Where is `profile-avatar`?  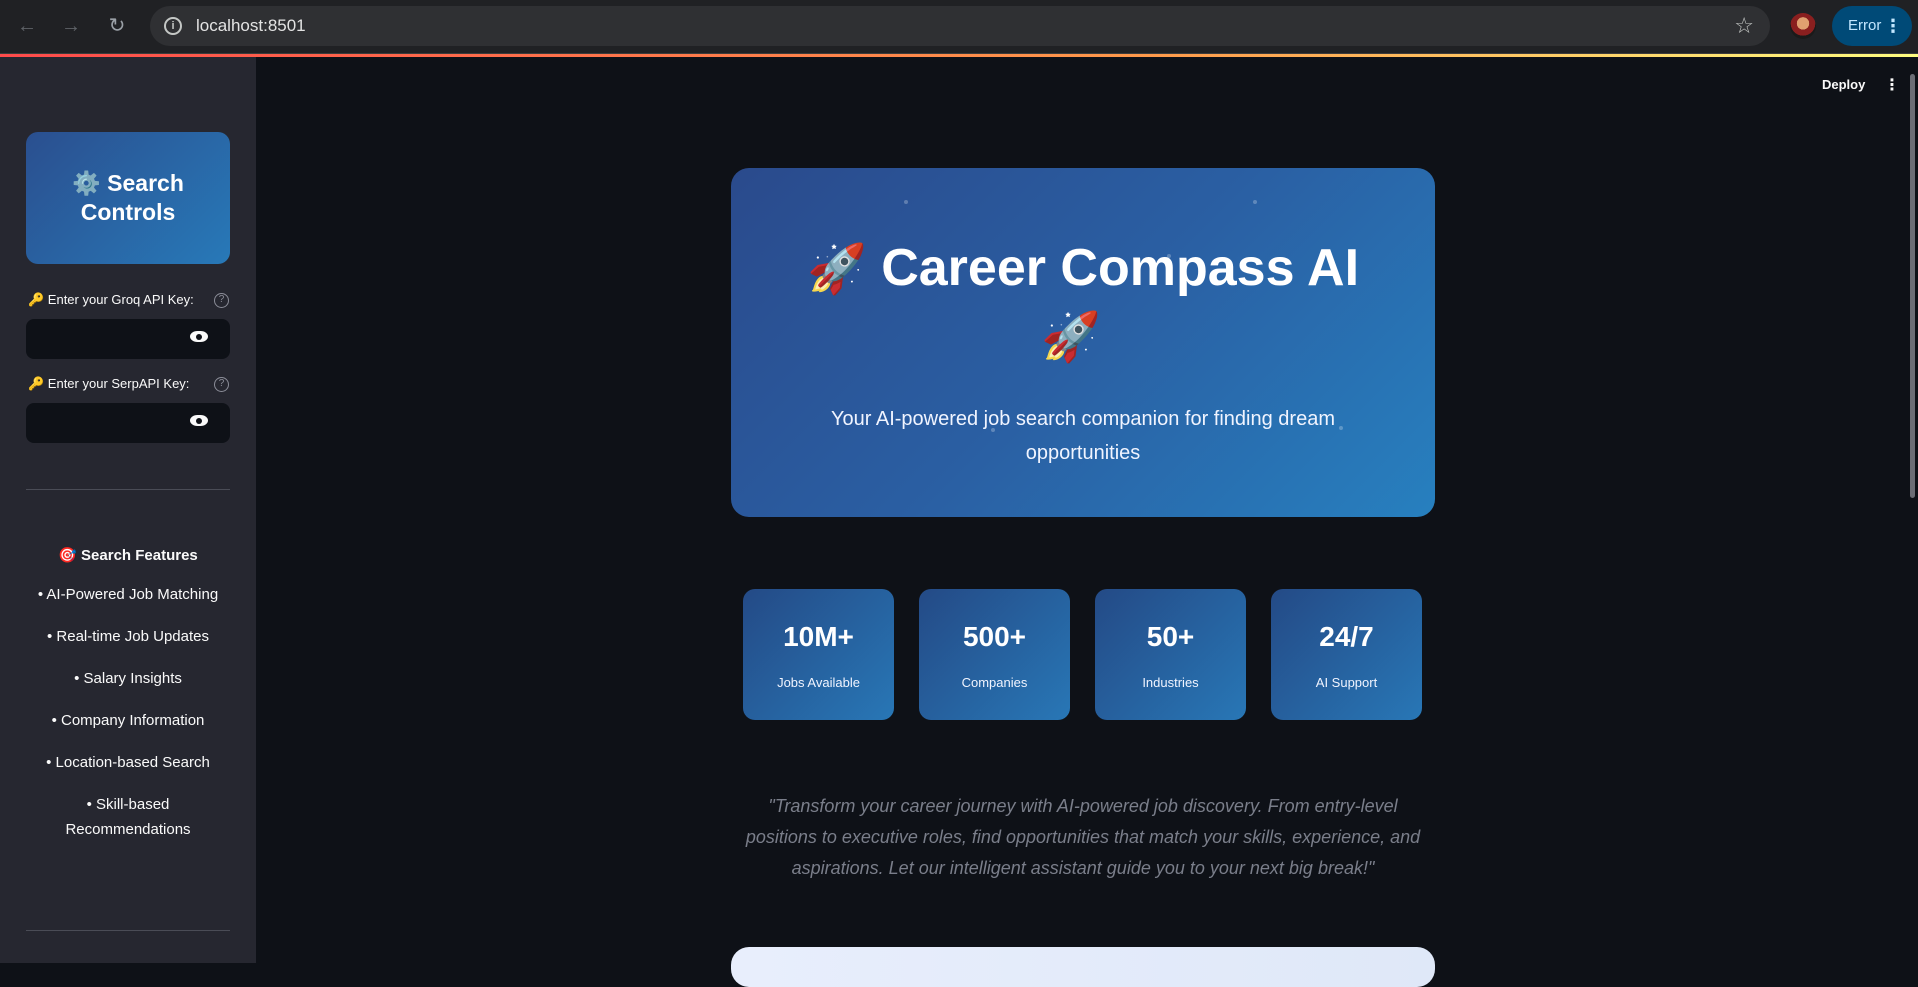 profile-avatar is located at coordinates (1803, 26).